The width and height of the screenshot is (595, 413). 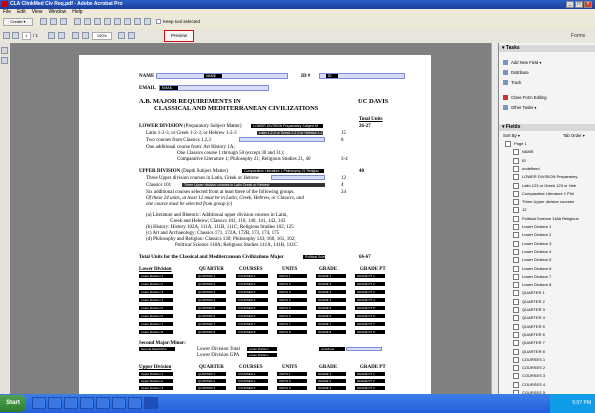 What do you see at coordinates (331, 300) in the screenshot?
I see `lower-grade-field: GRADE 4` at bounding box center [331, 300].